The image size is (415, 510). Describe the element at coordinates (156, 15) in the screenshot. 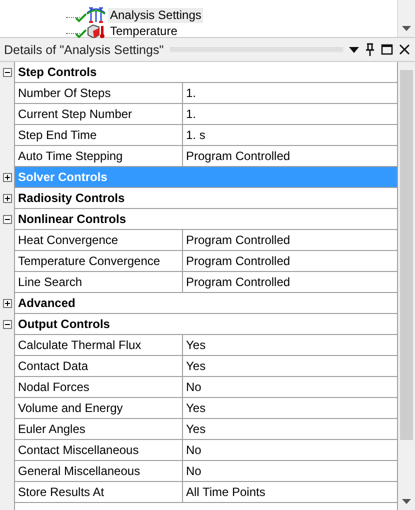

I see `tree-item: Analysis Settings` at that location.